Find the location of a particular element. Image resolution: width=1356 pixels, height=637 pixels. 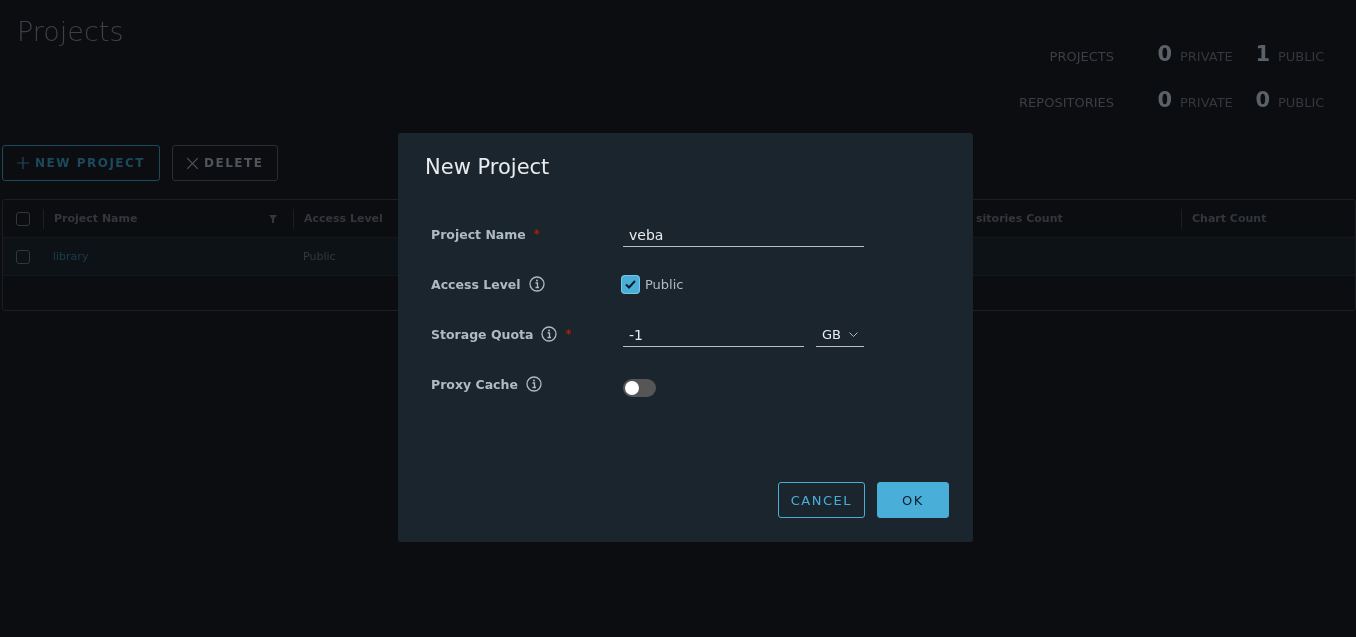

count: 1 is located at coordinates (1262, 54).